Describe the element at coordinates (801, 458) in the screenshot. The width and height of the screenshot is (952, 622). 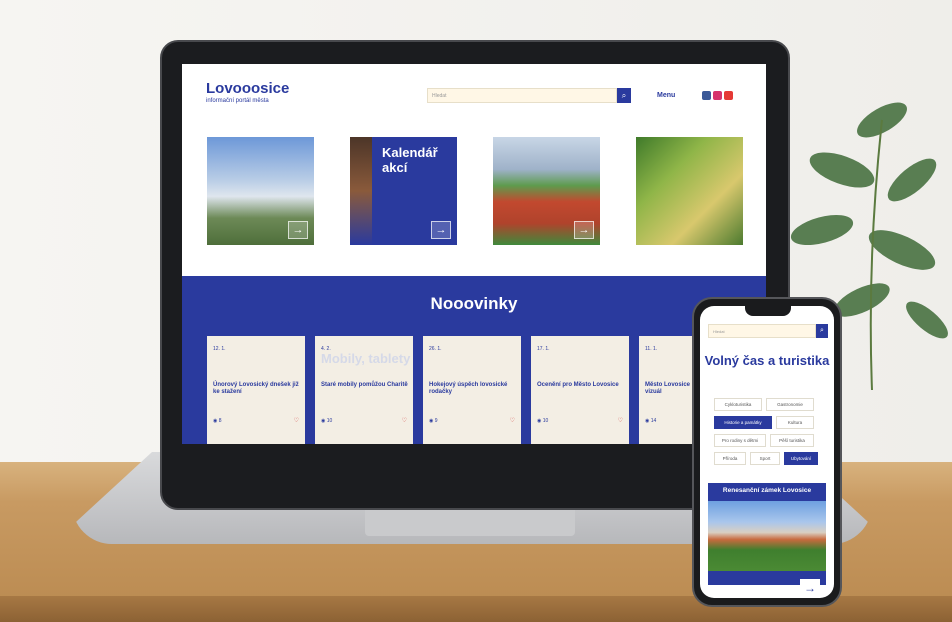
I see `category-chip-active: Ubytování` at that location.